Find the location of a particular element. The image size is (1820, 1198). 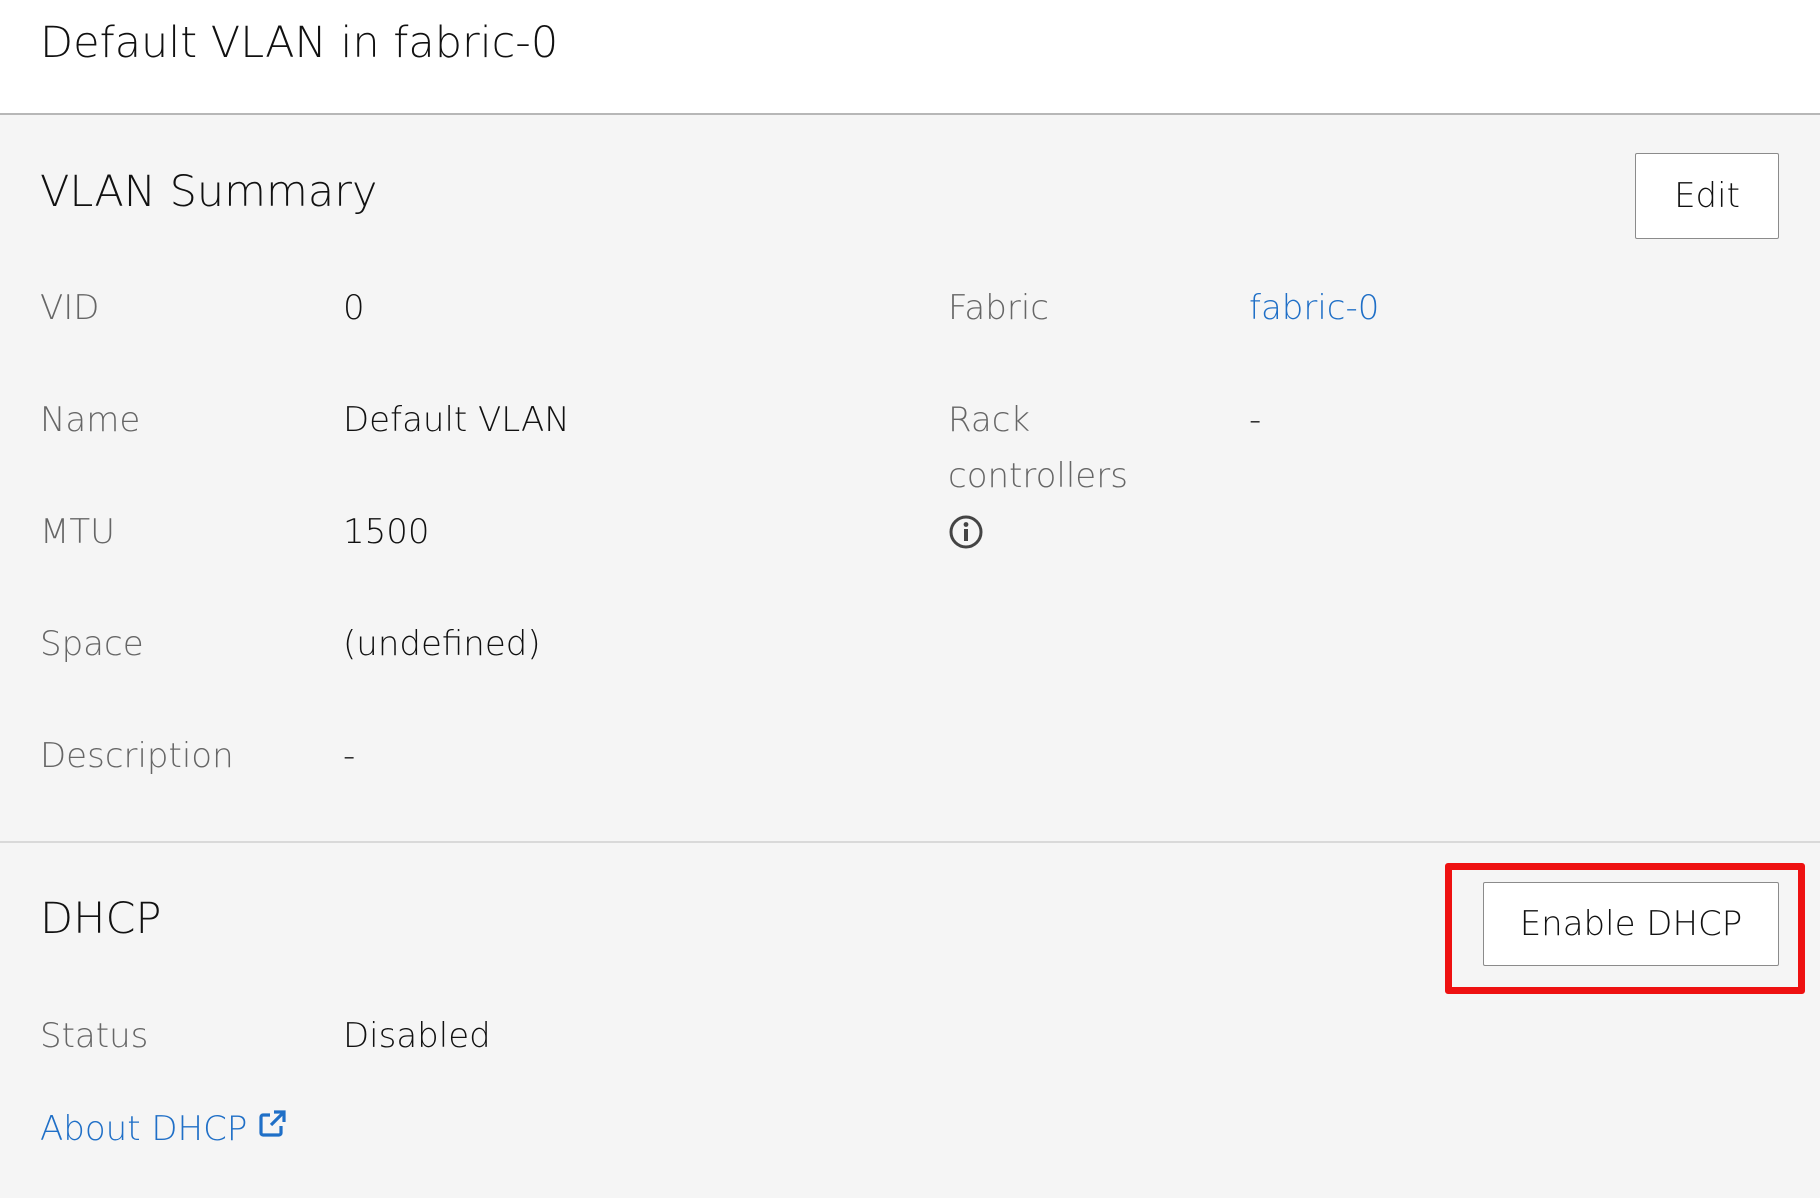

about-dhcp-link: About DHCP is located at coordinates (163, 1129).